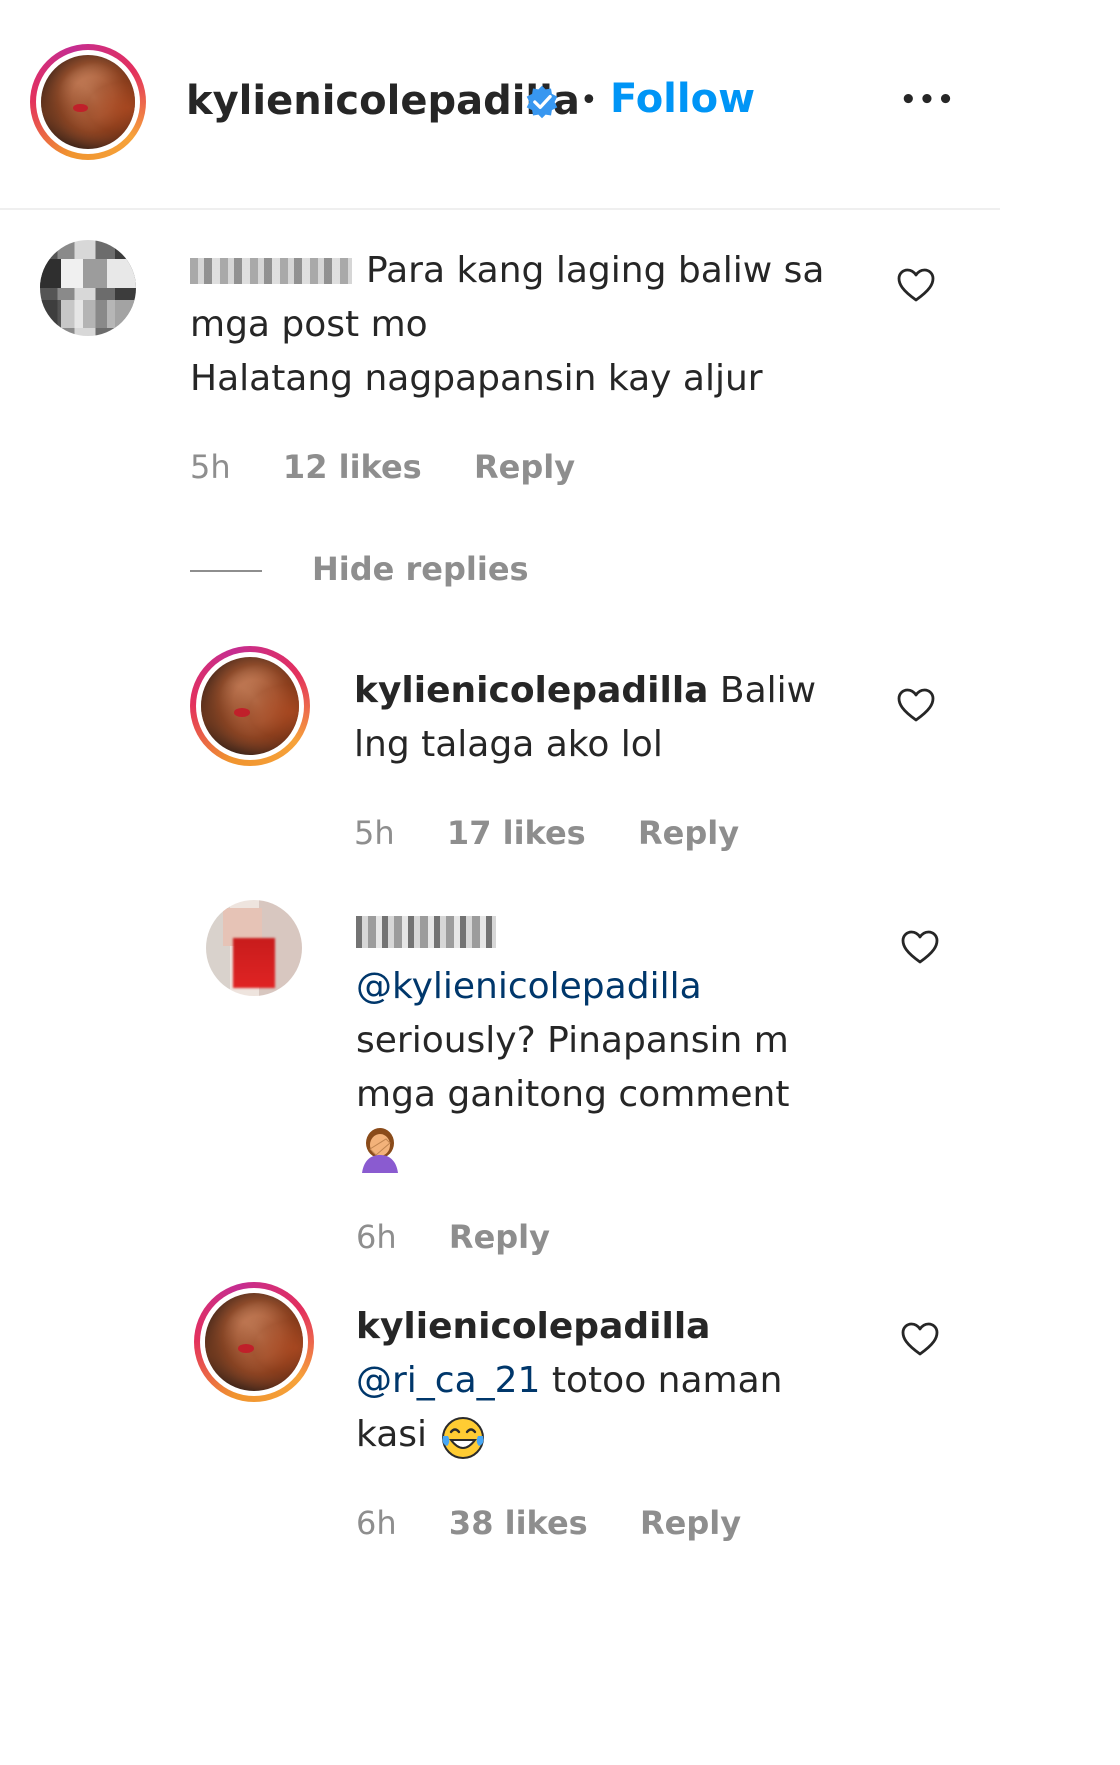 The width and height of the screenshot is (1120, 1765). I want to click on reply3-username: kylienicolepadilla, so click(533, 1326).